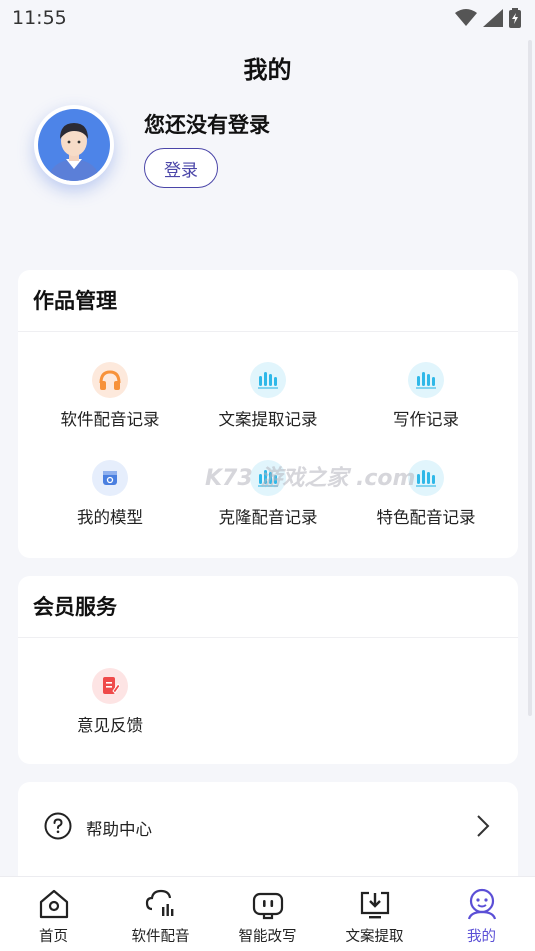  I want to click on help-center-row: 帮助中心, so click(268, 826).